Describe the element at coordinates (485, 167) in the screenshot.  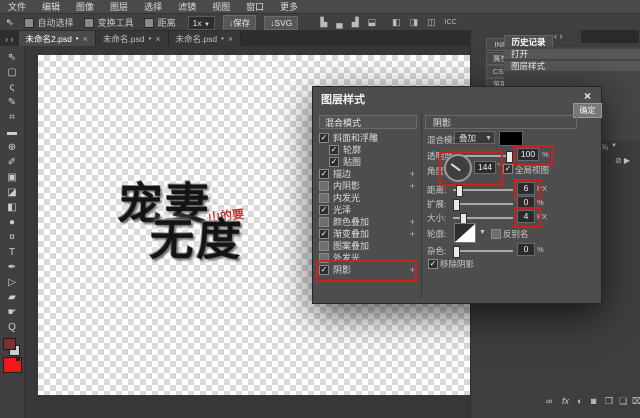
I see `angle-value: 144` at that location.